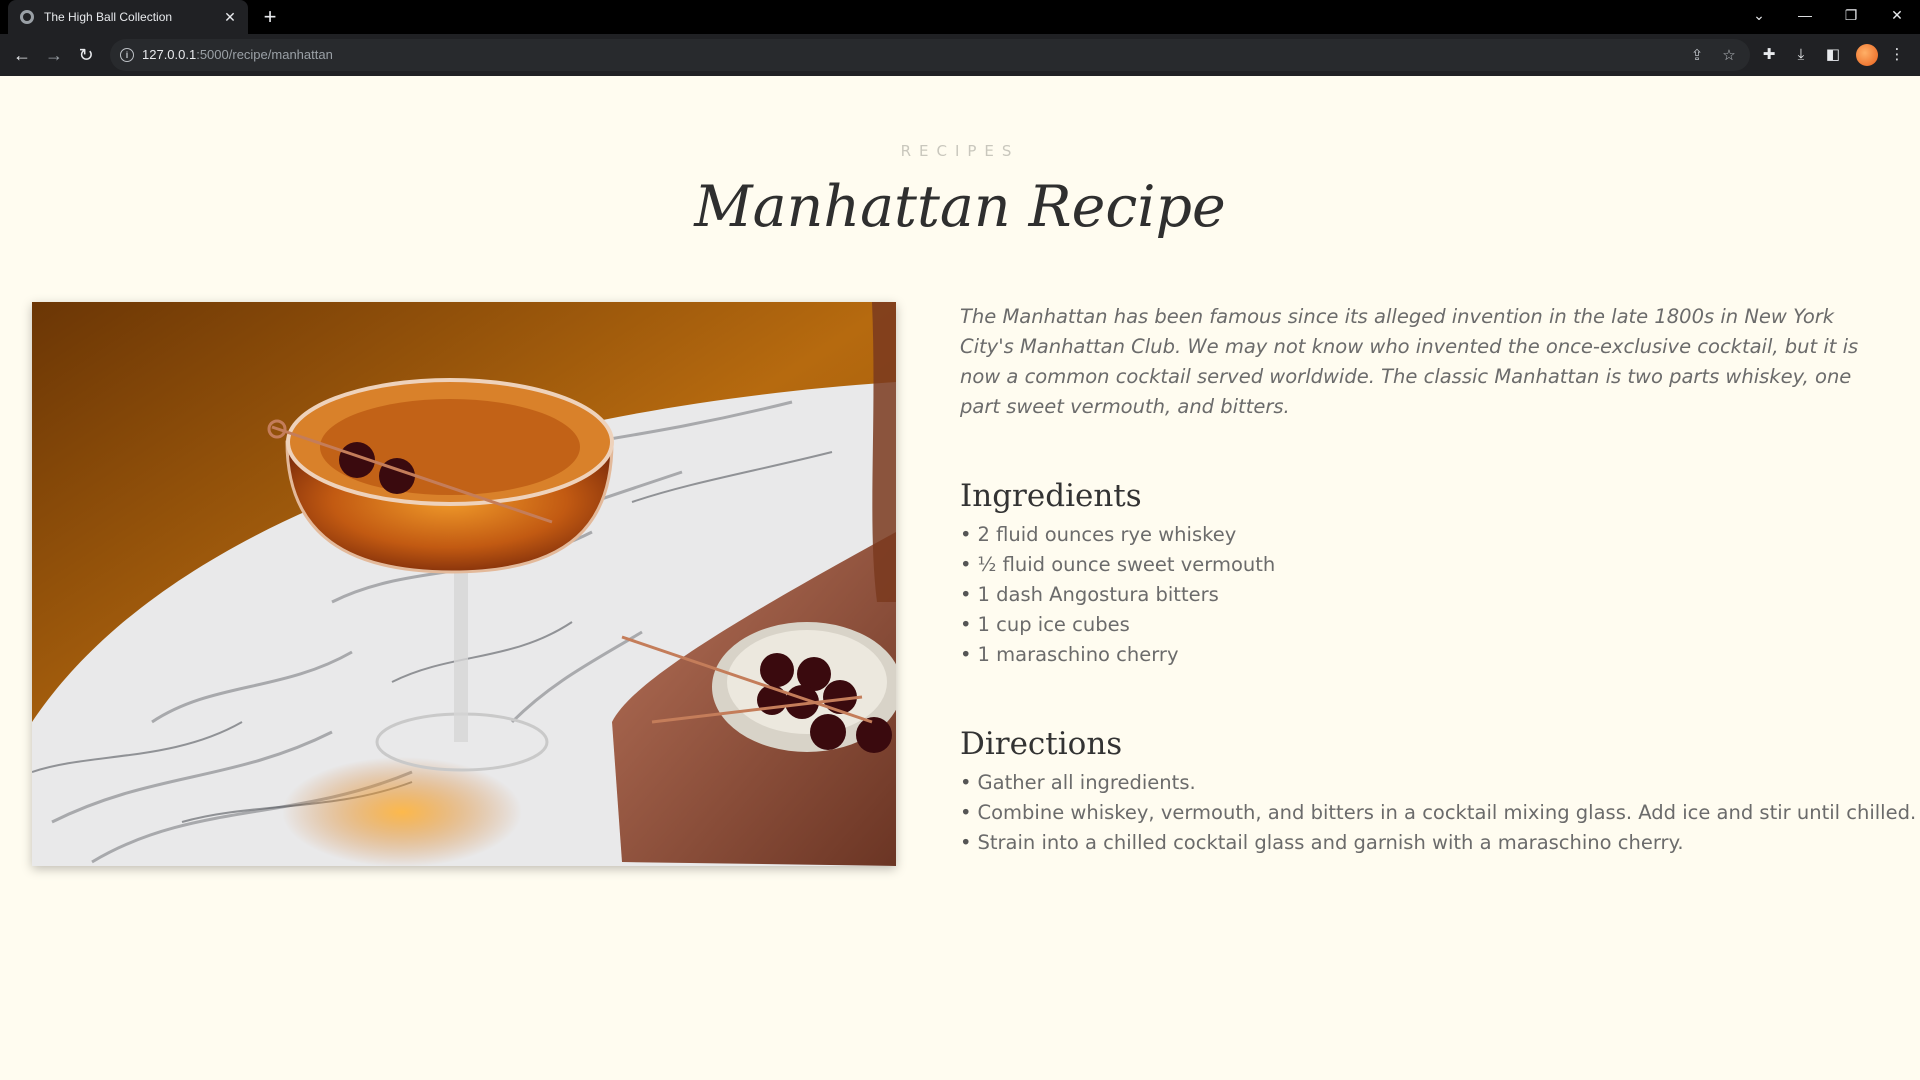 The image size is (1920, 1080). I want to click on directions-heading: Directions, so click(1041, 744).